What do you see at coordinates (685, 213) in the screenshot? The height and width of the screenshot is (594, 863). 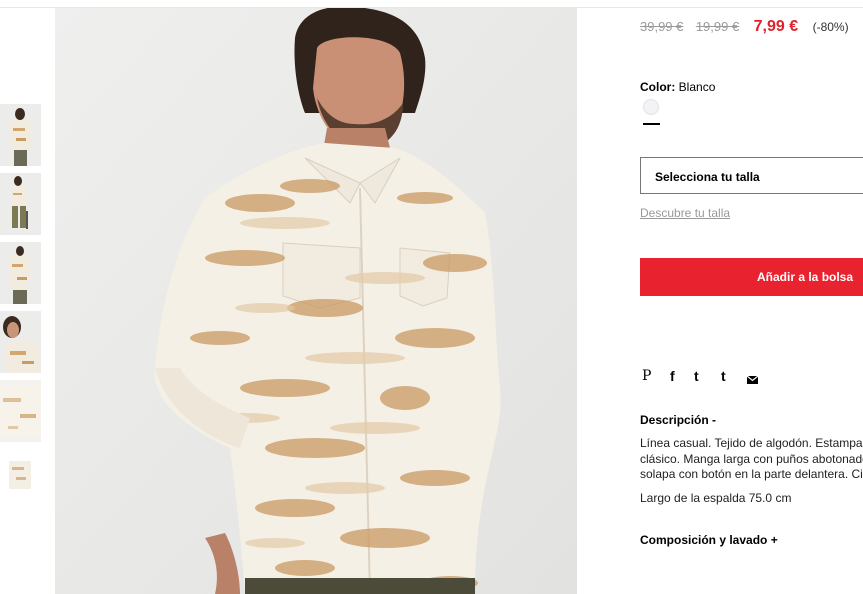 I see `size-guide-link: Descubre tu talla` at bounding box center [685, 213].